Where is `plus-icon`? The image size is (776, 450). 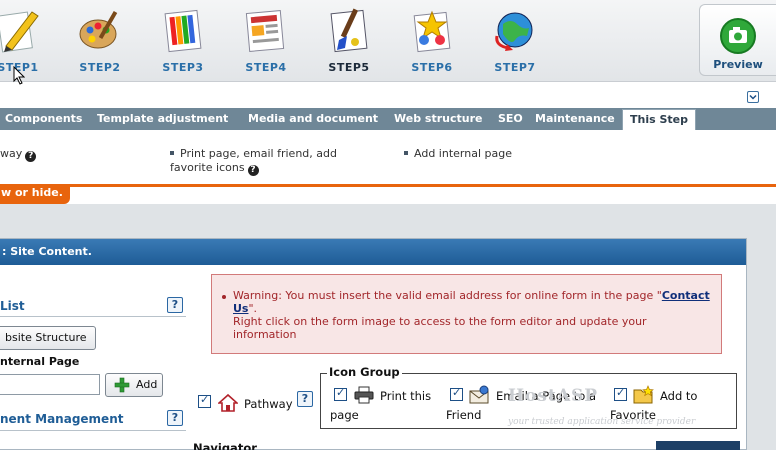
plus-icon is located at coordinates (122, 385).